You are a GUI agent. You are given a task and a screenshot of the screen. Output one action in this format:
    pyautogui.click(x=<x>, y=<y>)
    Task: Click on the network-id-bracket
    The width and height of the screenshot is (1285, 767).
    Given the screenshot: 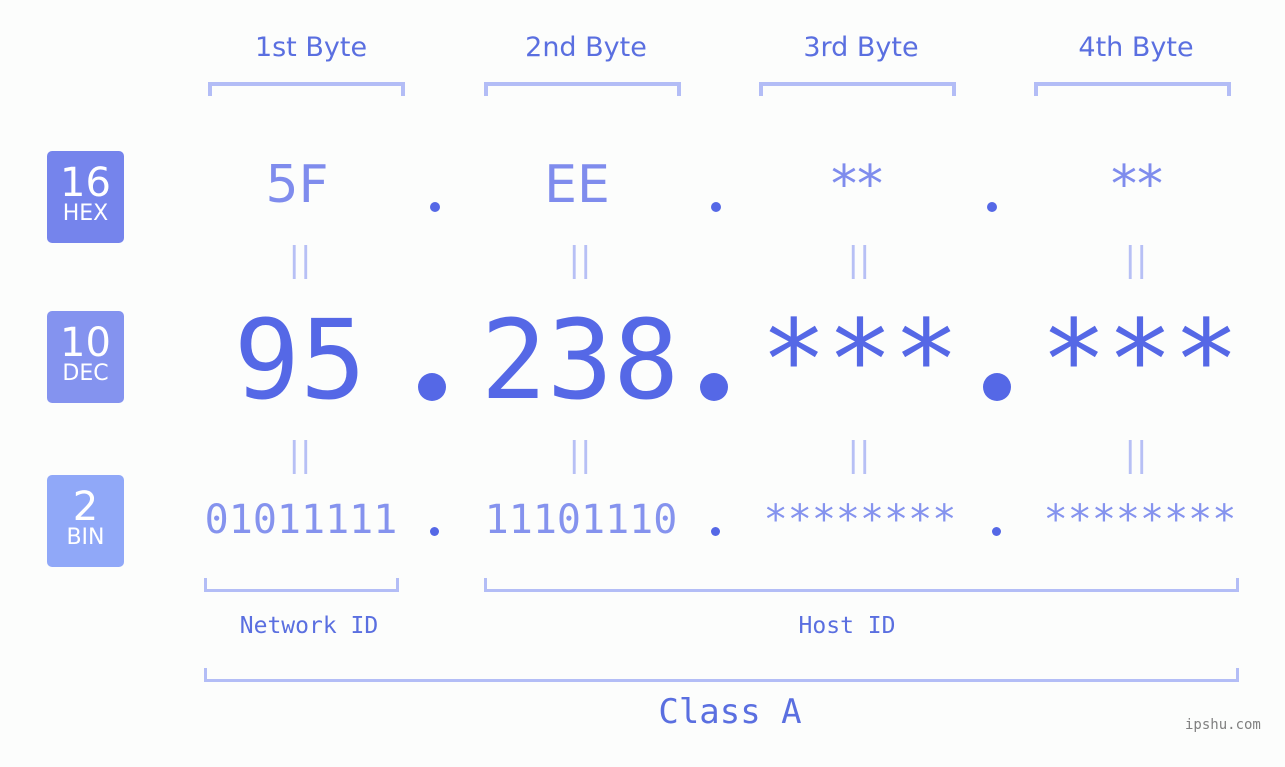 What is the action you would take?
    pyautogui.click(x=301, y=585)
    